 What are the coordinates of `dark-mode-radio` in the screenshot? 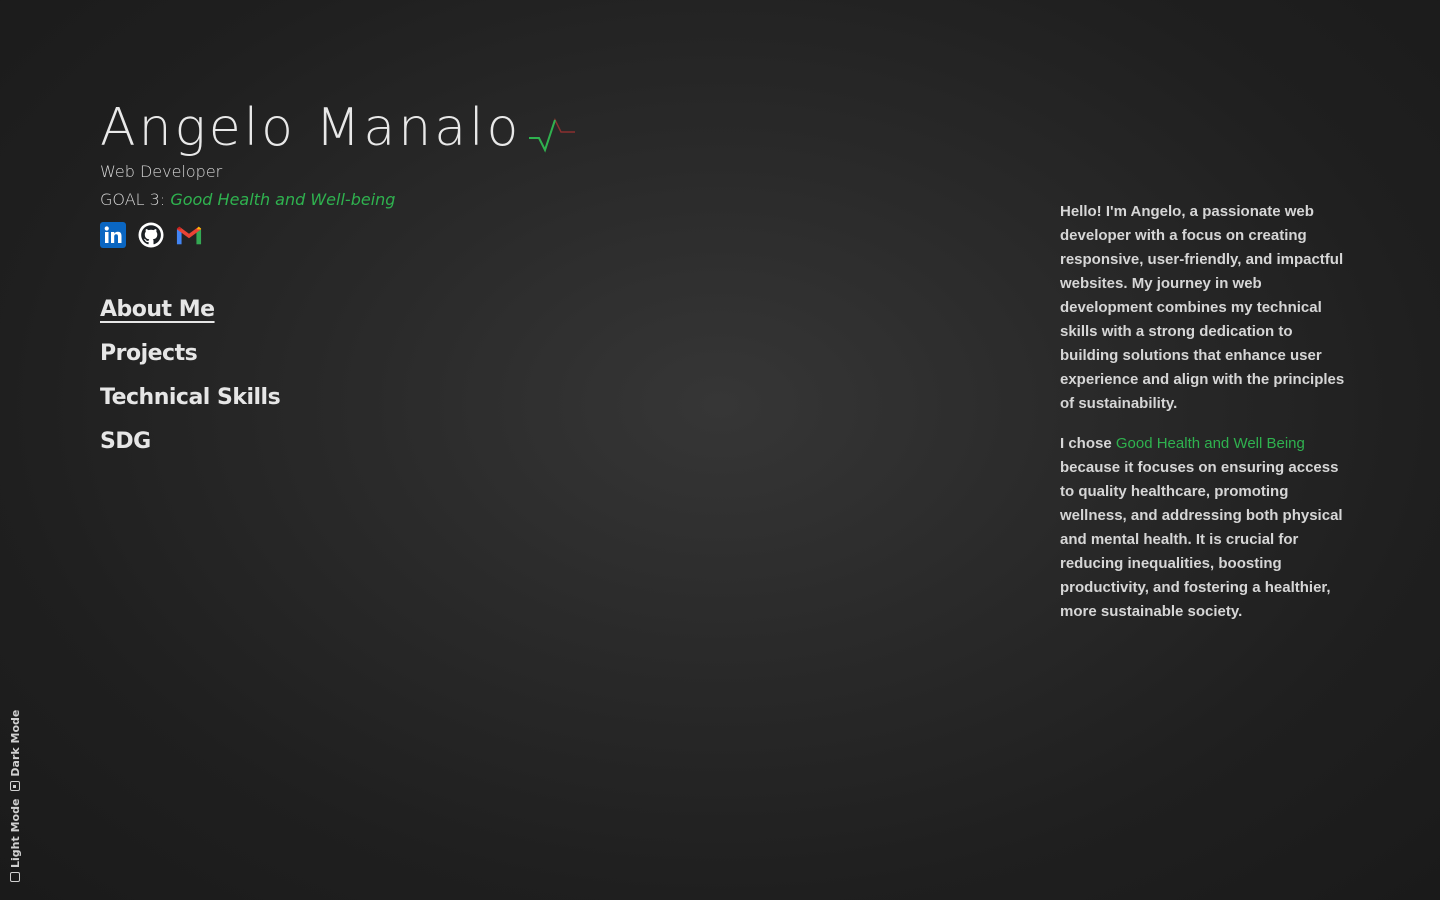 It's located at (15, 785).